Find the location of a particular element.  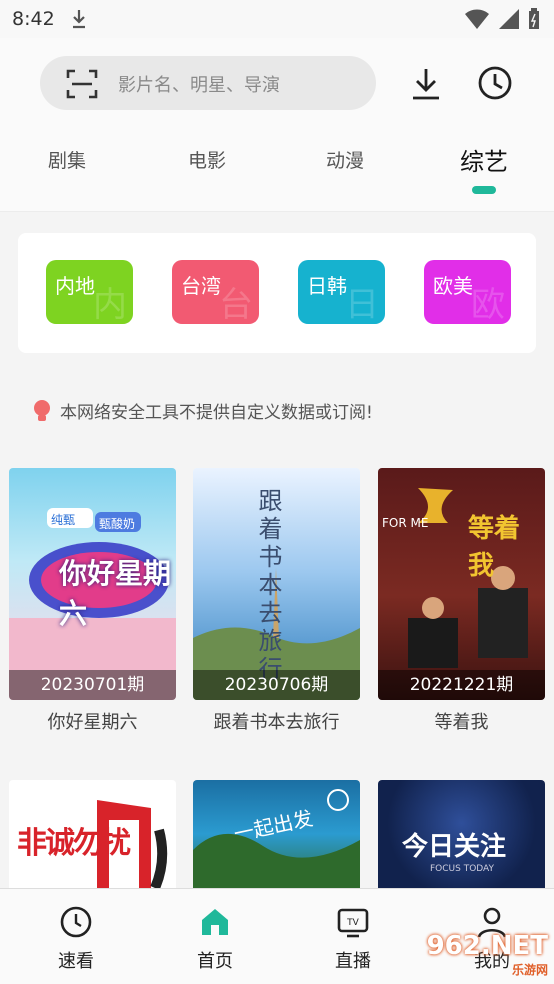

poster-title-art: 今日关注 is located at coordinates (454, 847).